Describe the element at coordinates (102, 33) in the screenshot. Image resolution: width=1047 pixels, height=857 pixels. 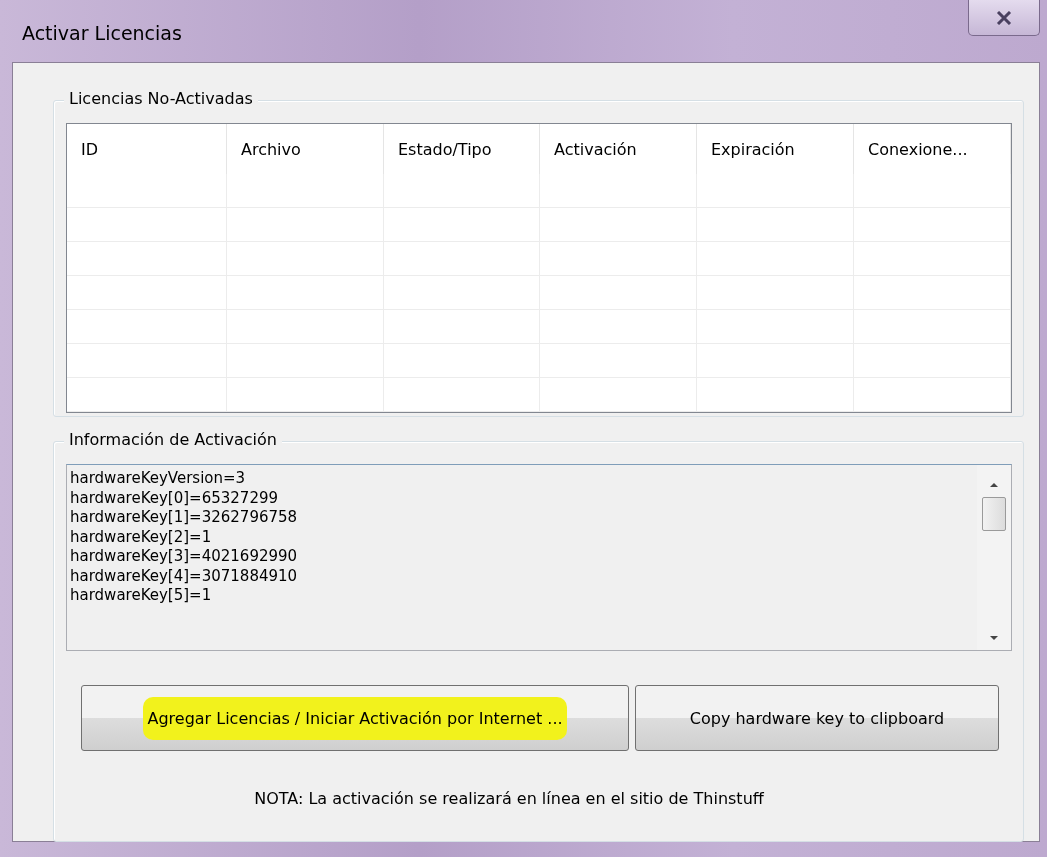
I see `window-title: Activar Licencias` at that location.